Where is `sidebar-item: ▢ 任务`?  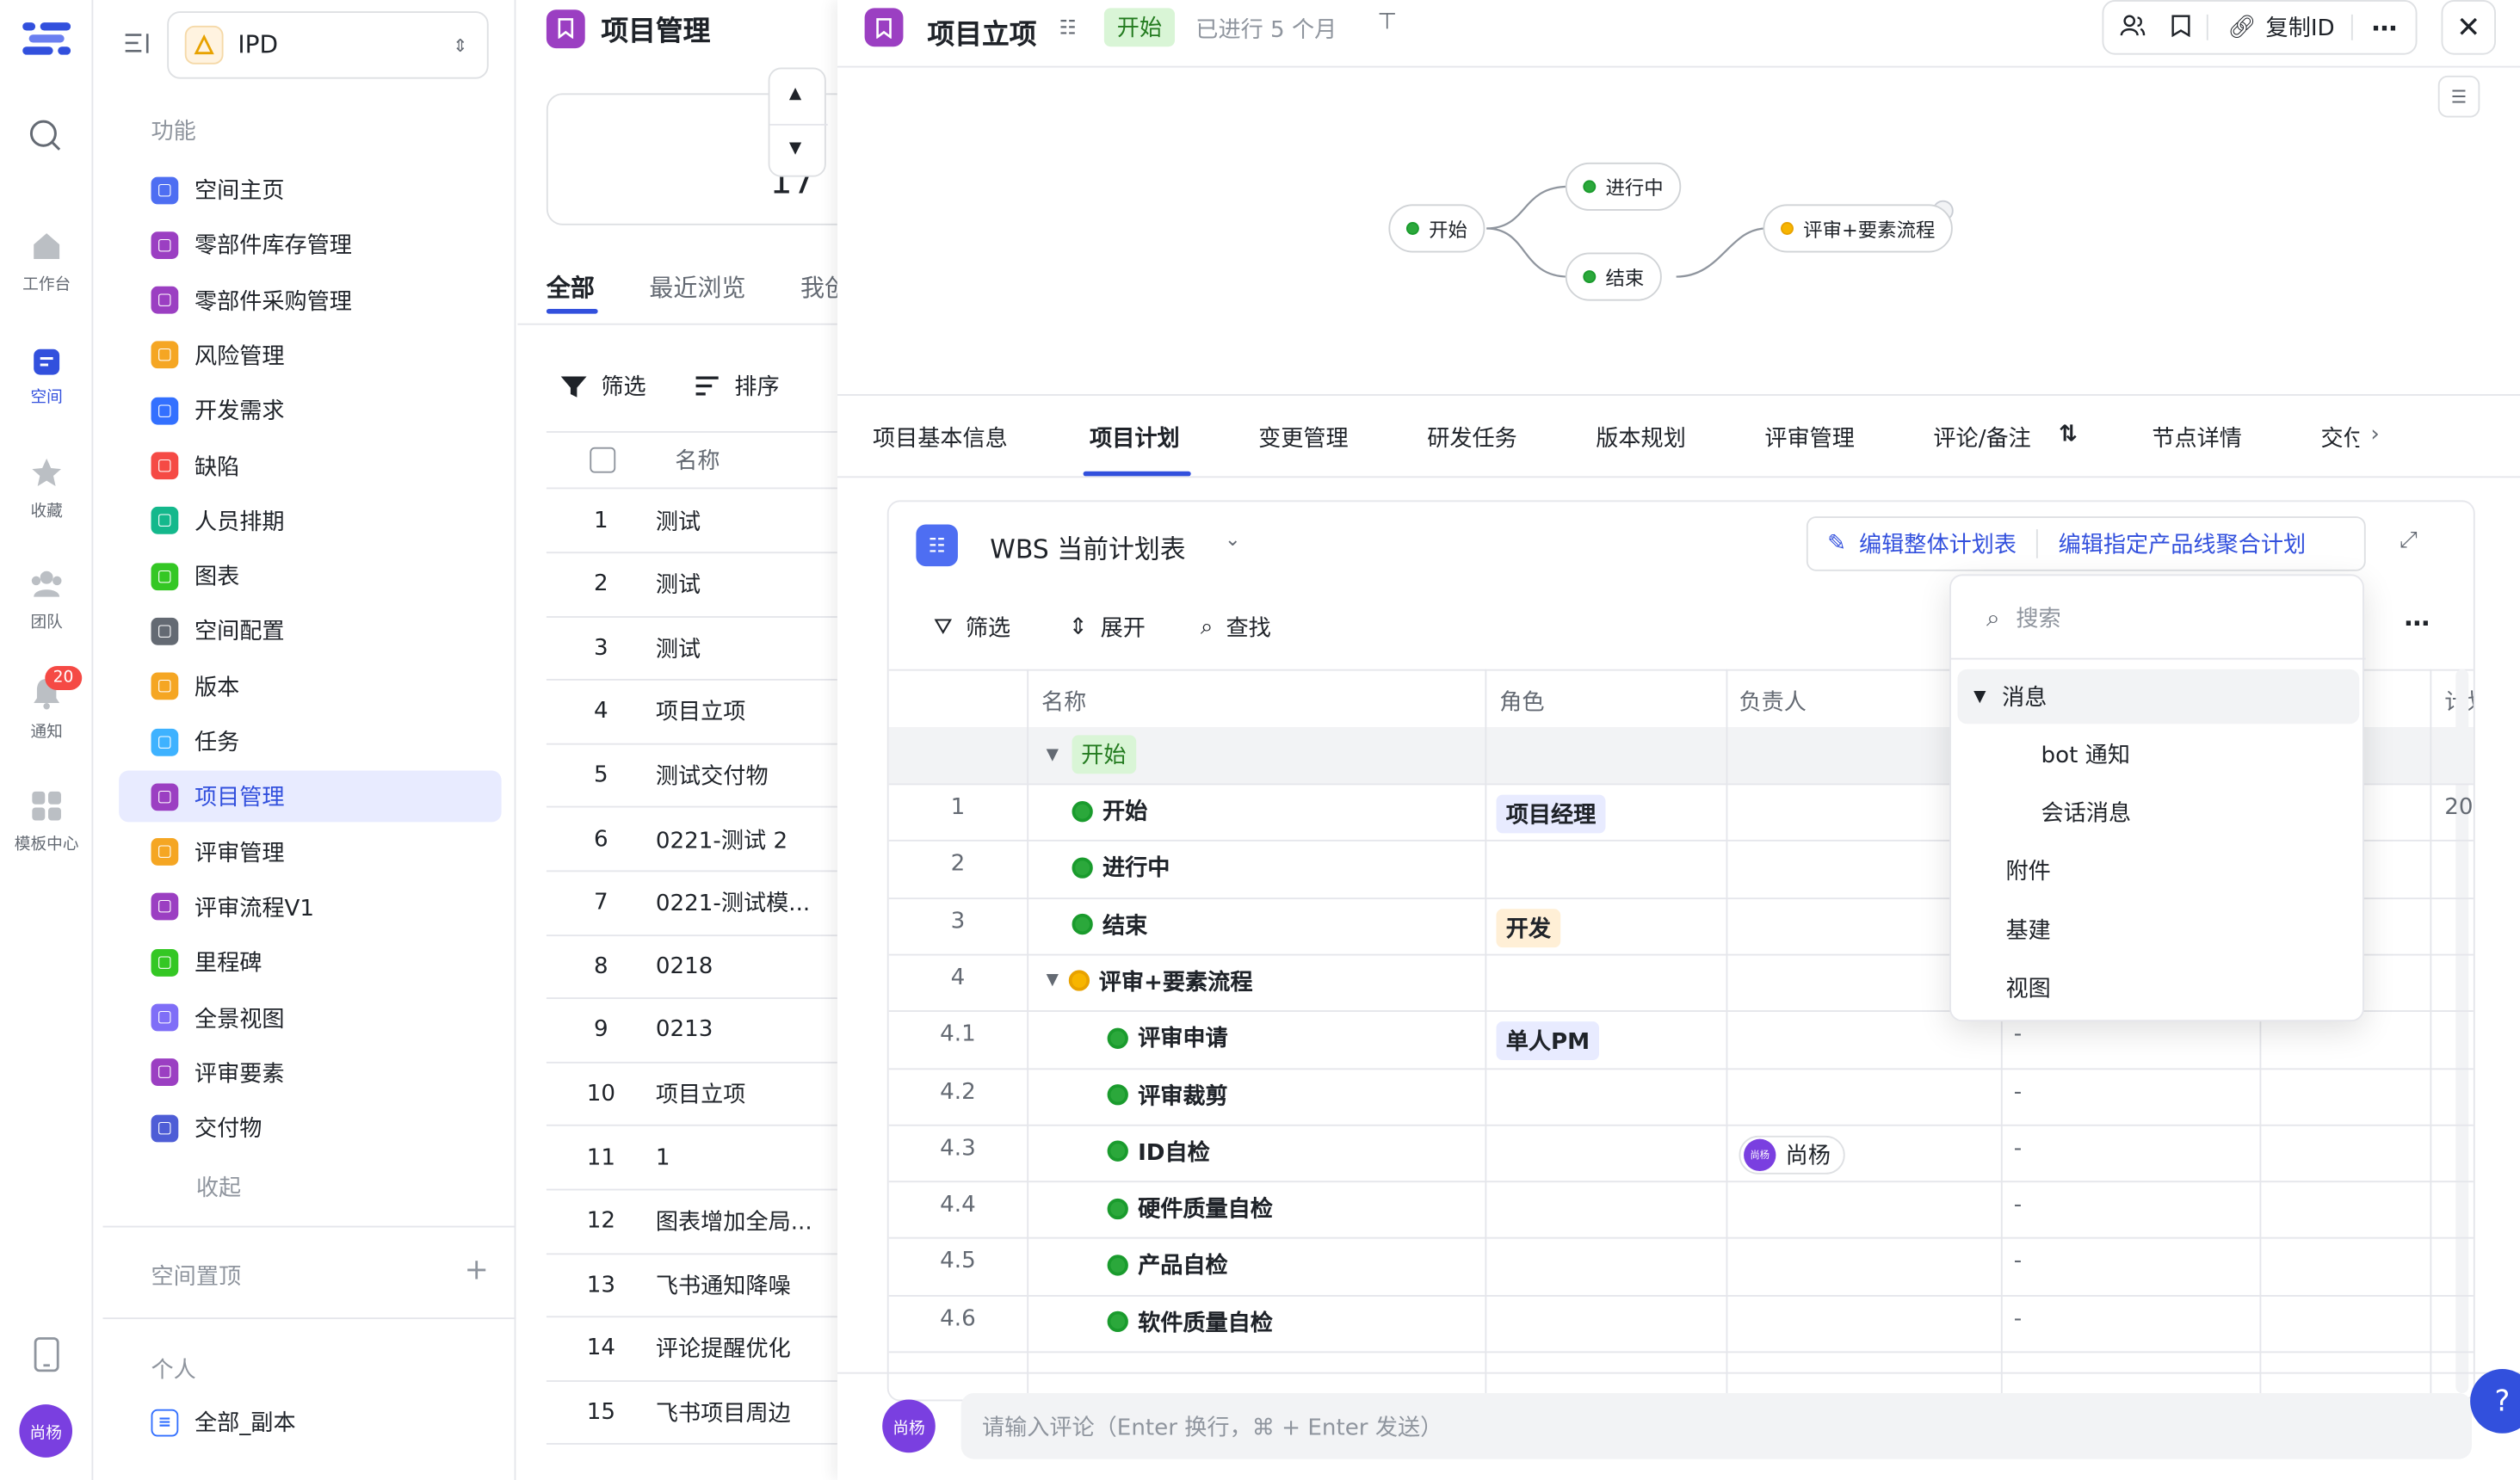 sidebar-item: ▢ 任务 is located at coordinates (310, 742).